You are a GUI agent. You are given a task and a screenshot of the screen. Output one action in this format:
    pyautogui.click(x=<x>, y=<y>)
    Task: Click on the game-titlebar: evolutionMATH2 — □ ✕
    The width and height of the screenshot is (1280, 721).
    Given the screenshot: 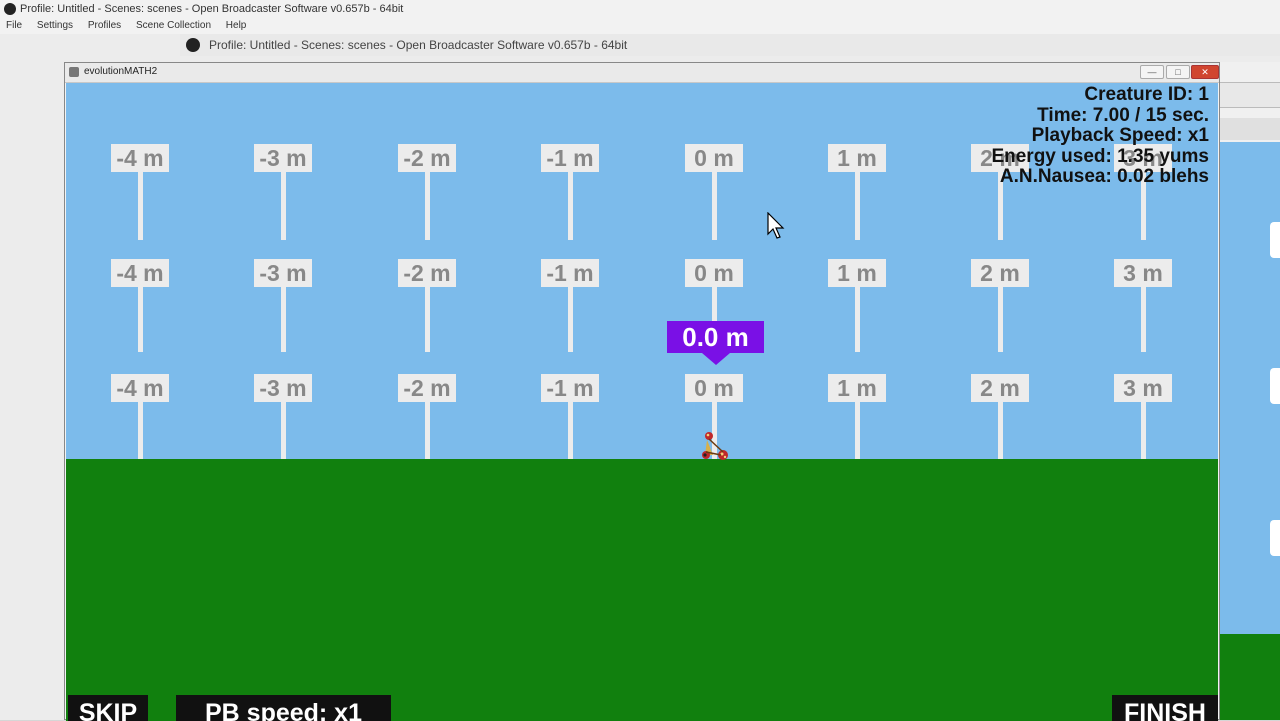 What is the action you would take?
    pyautogui.click(x=642, y=73)
    